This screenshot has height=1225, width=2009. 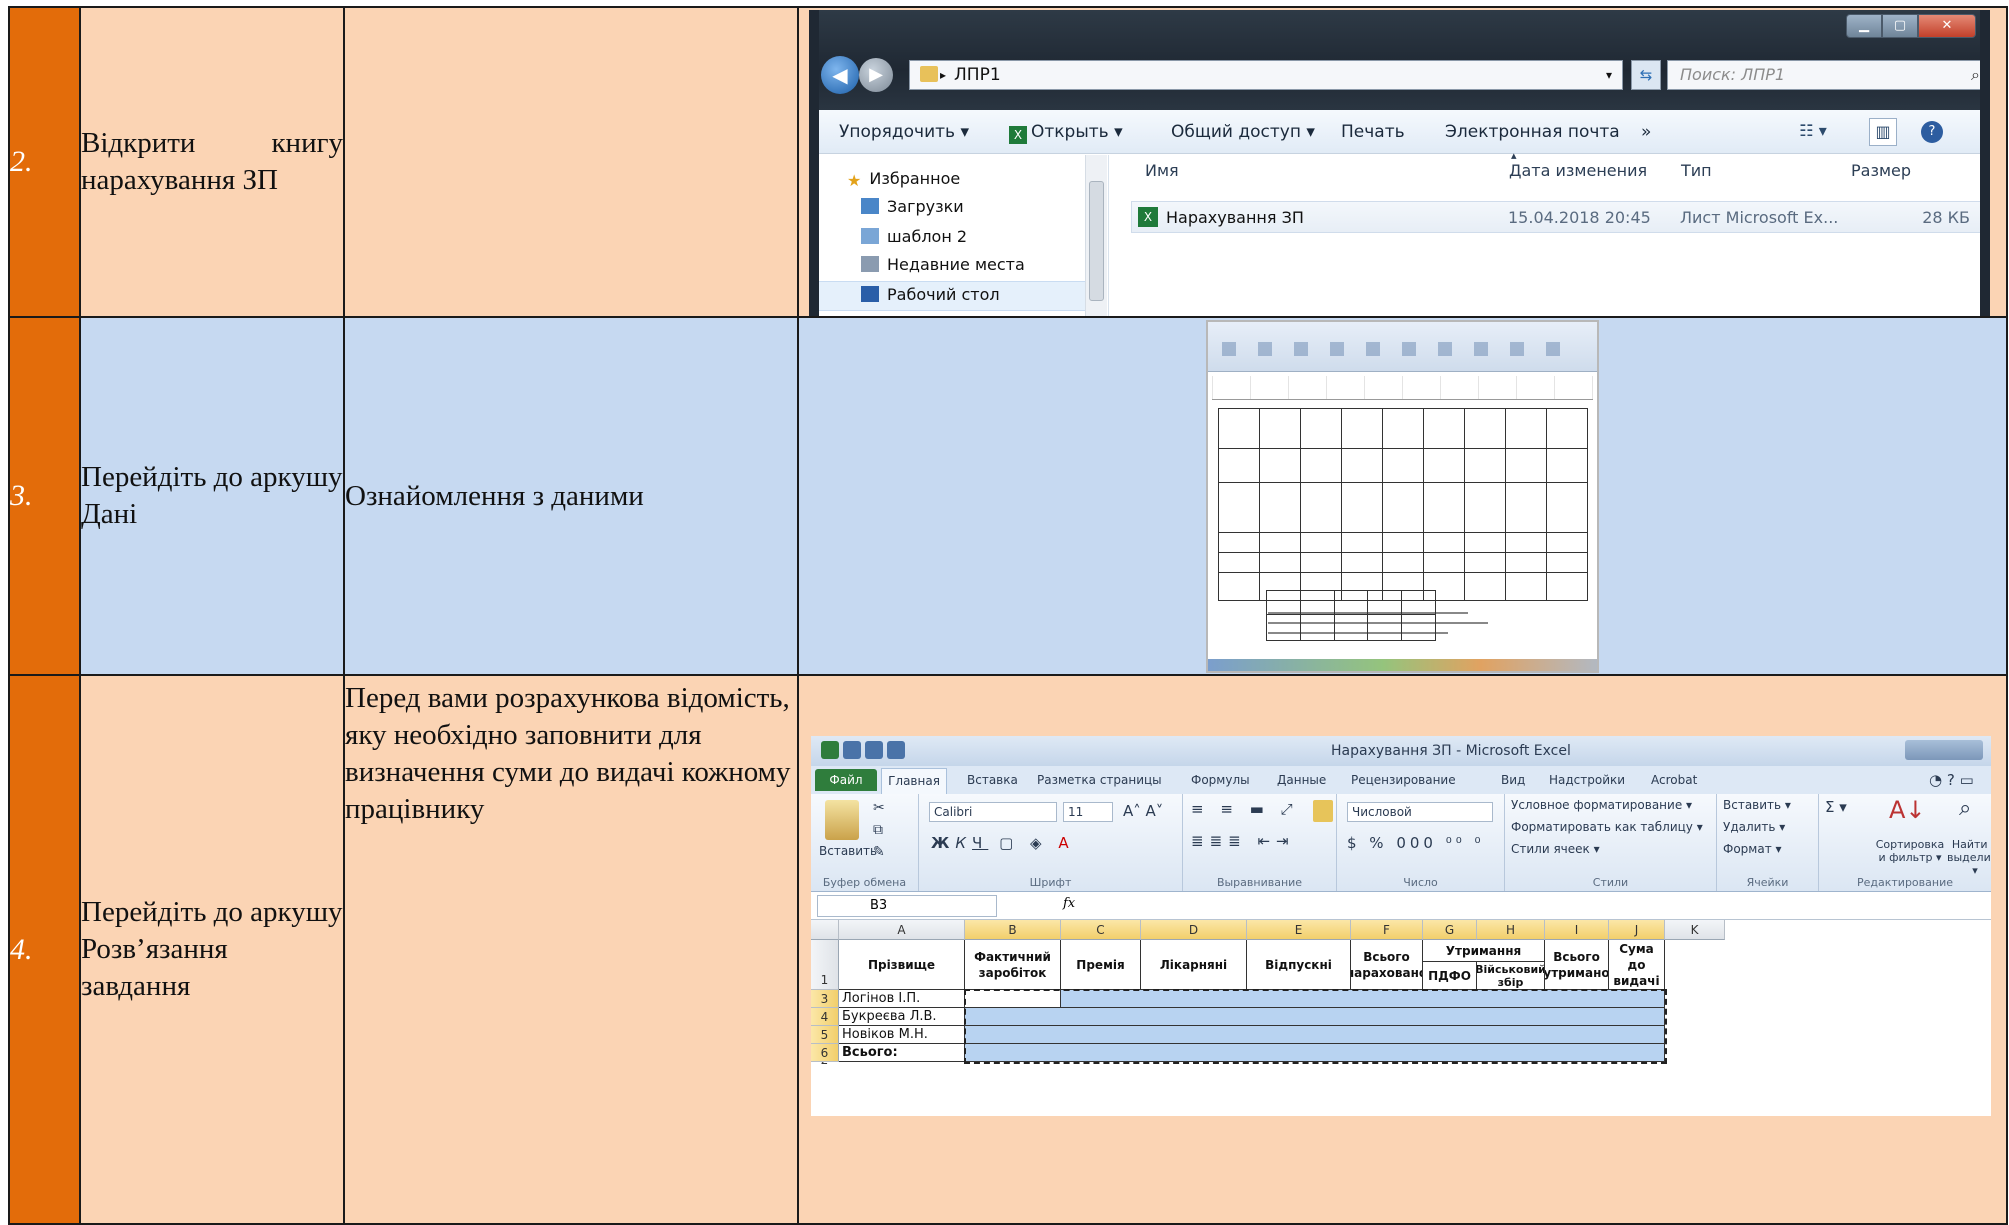 What do you see at coordinates (1609, 75) in the screenshot?
I see `dropdown-icon: ▾` at bounding box center [1609, 75].